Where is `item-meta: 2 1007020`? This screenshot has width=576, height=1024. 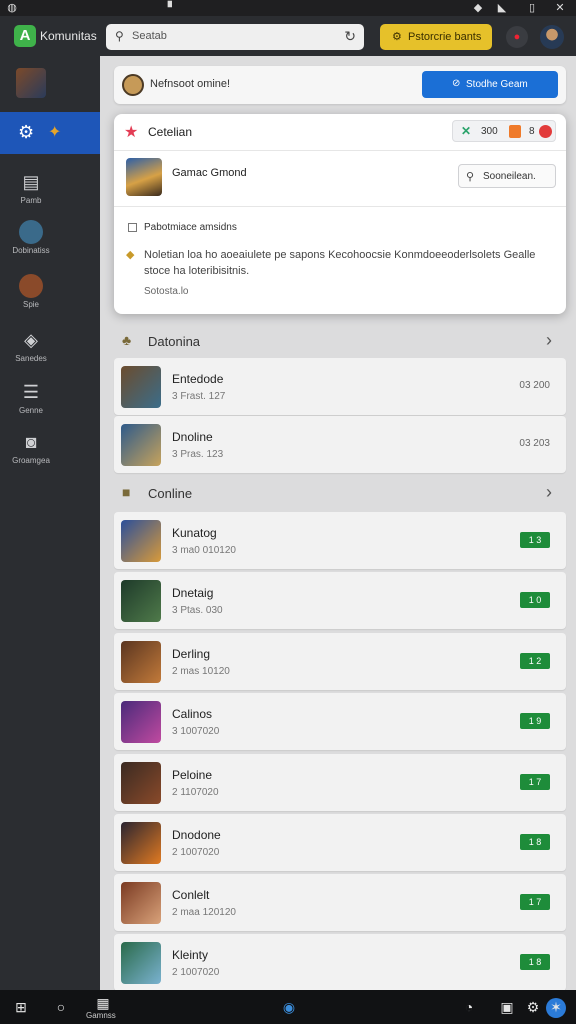 item-meta: 2 1007020 is located at coordinates (196, 852).